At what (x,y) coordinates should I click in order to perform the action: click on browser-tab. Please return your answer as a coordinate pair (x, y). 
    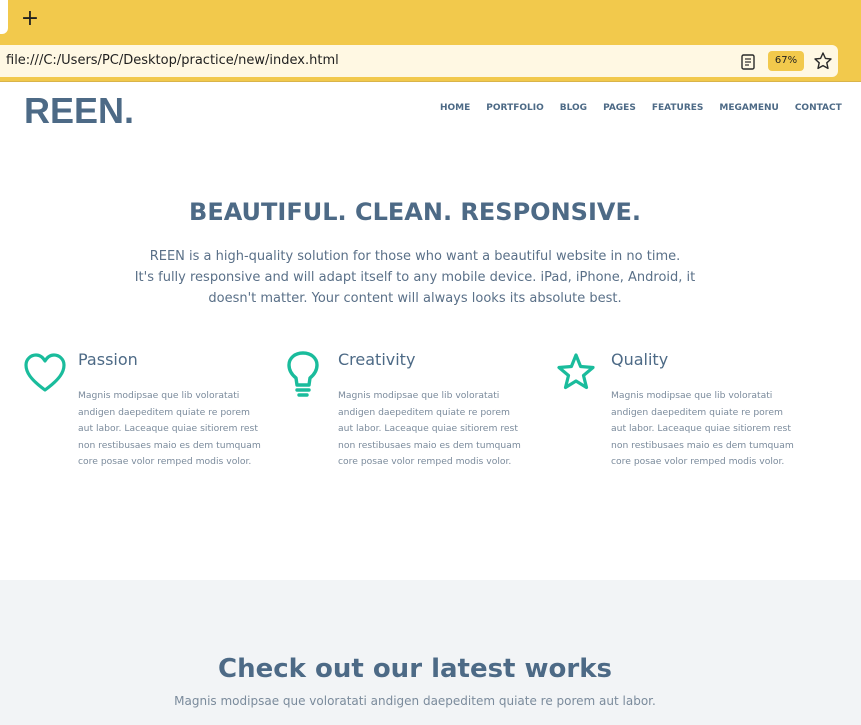
    Looking at the image, I should click on (4, 17).